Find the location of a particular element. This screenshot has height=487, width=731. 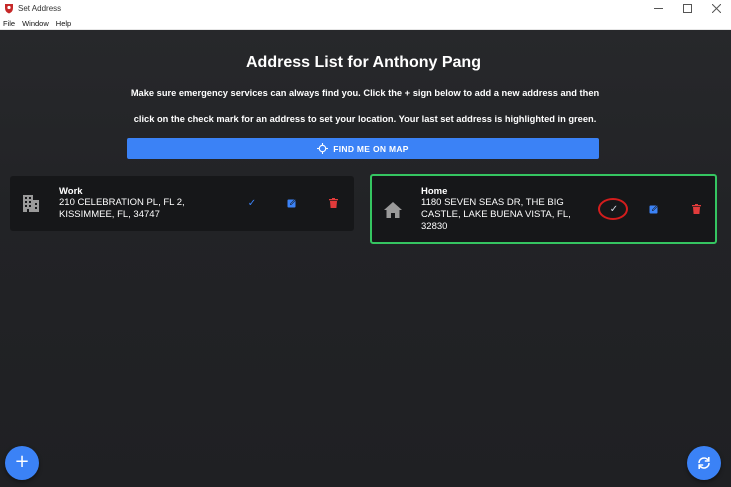

window-controls is located at coordinates (687, 8).